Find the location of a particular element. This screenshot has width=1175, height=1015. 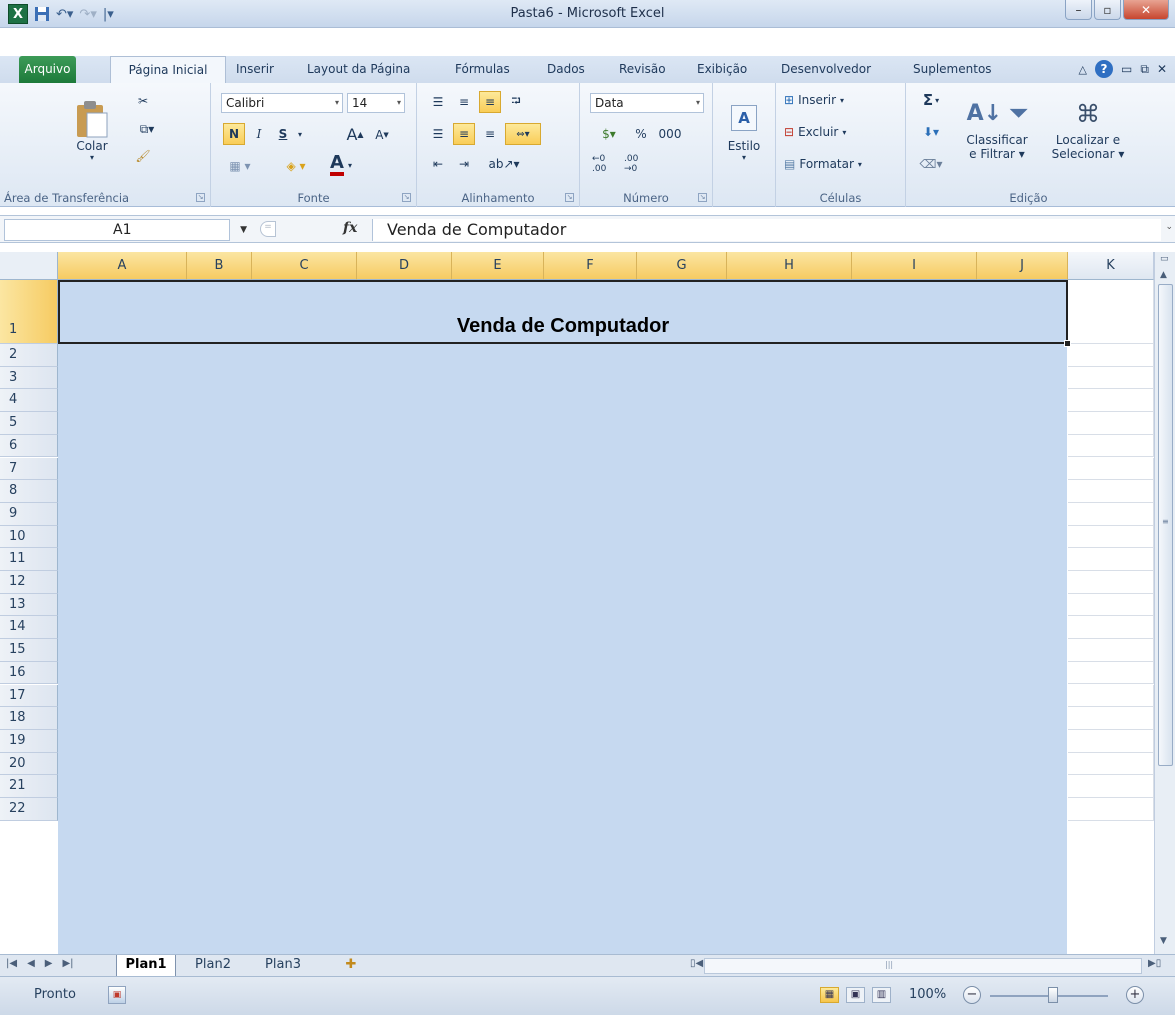

row-header-14: 14 is located at coordinates (29, 628).